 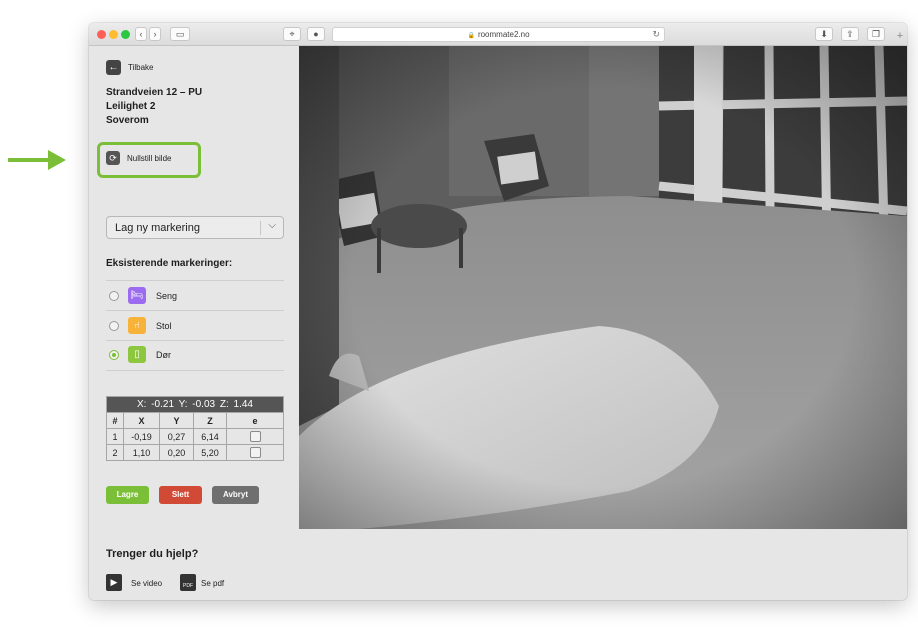 What do you see at coordinates (164, 326) in the screenshot?
I see `marking-label-stol: Stol` at bounding box center [164, 326].